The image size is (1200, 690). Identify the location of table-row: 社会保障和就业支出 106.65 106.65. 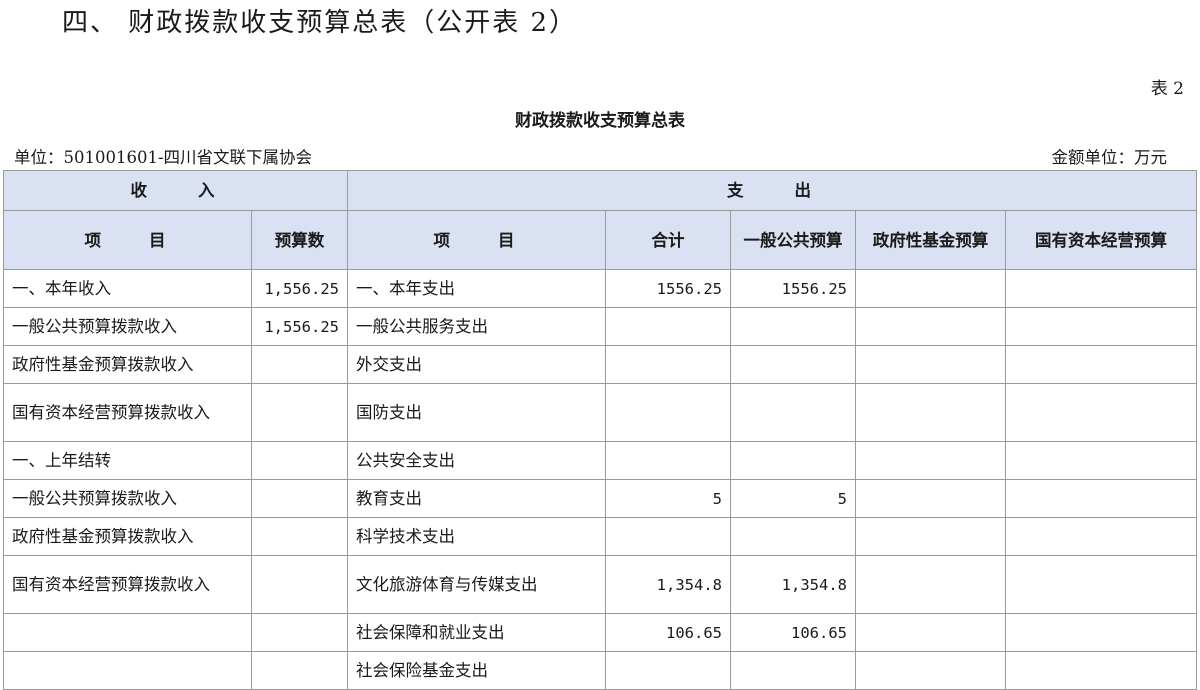
(600, 632).